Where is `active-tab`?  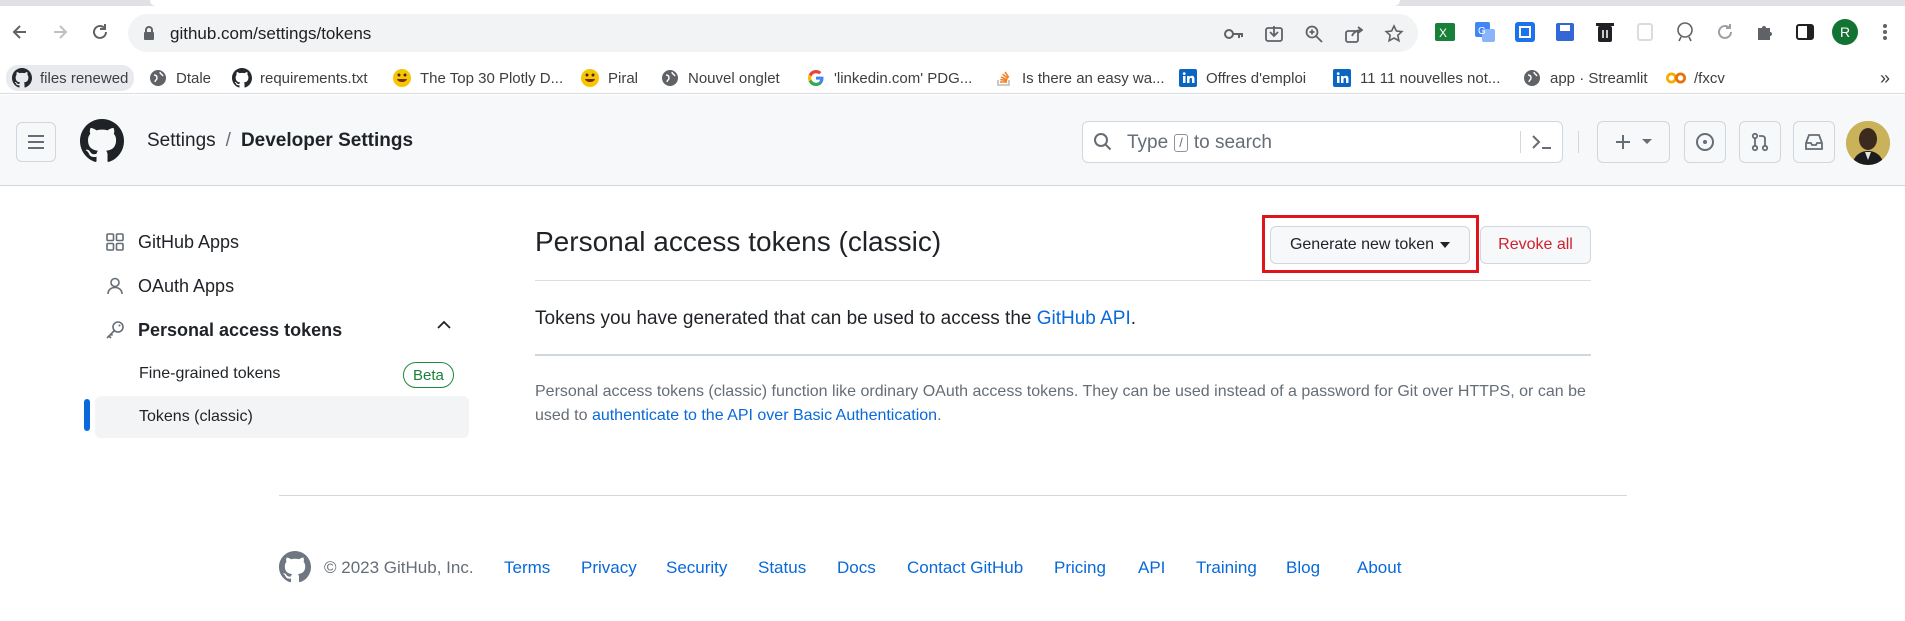
active-tab is located at coordinates (775, 3).